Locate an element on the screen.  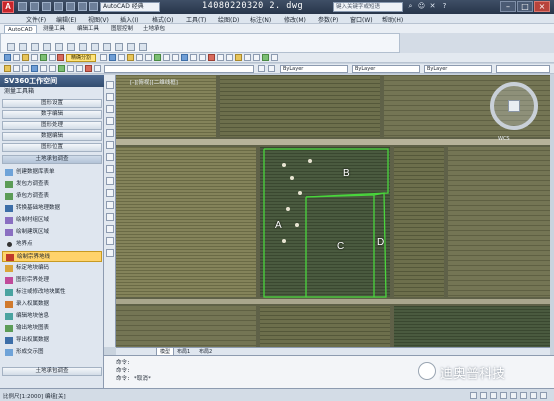
scale-status: 比例尺[1:2000] 编组[关] is located at coordinates (34, 396).